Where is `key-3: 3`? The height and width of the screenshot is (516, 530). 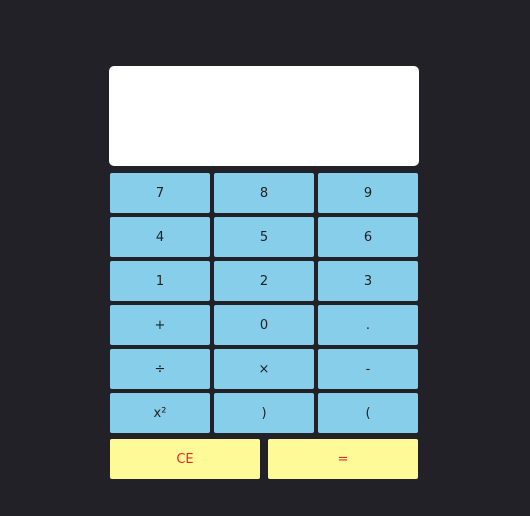
key-3: 3 is located at coordinates (368, 281).